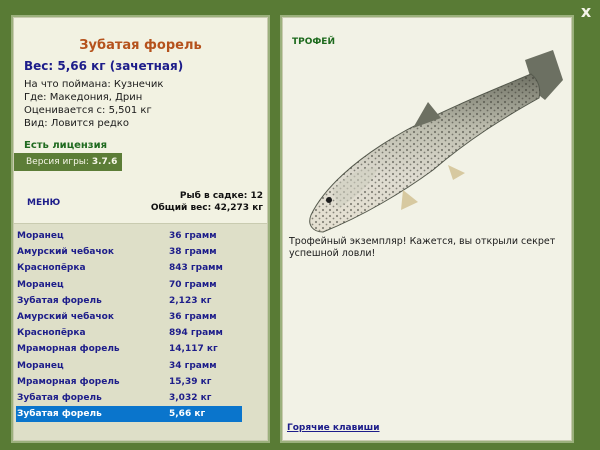  What do you see at coordinates (129, 366) in the screenshot?
I see `catch-row: Моранец 34 грамм` at bounding box center [129, 366].